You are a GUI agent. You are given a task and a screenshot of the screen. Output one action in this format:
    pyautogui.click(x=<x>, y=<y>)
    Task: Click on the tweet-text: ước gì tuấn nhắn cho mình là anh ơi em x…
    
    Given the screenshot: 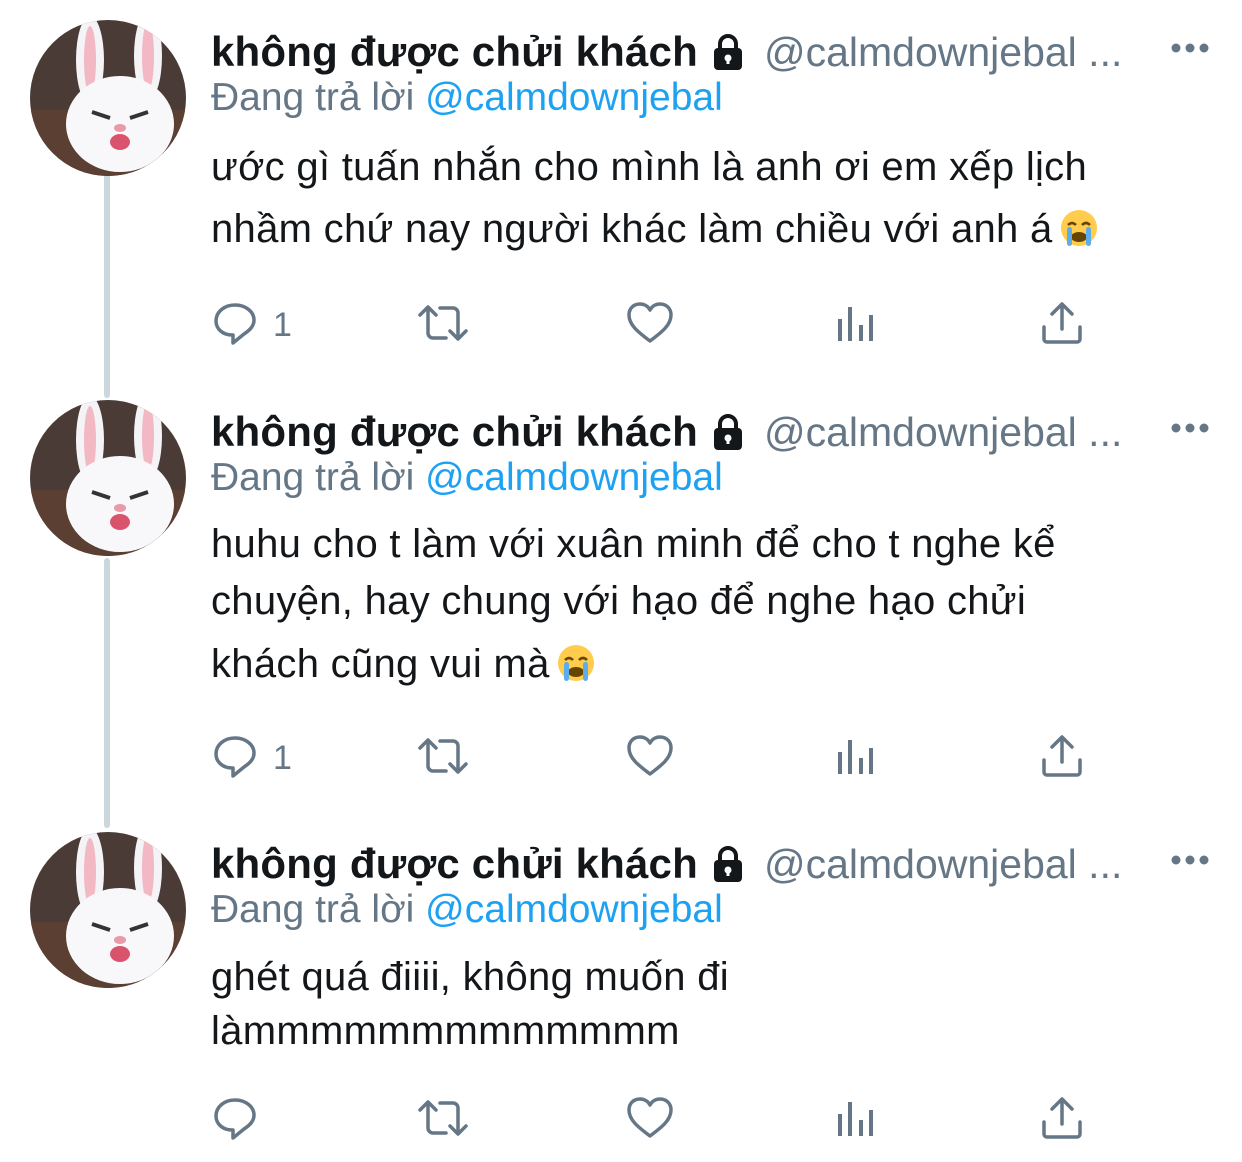 What is the action you would take?
    pyautogui.click(x=701, y=201)
    